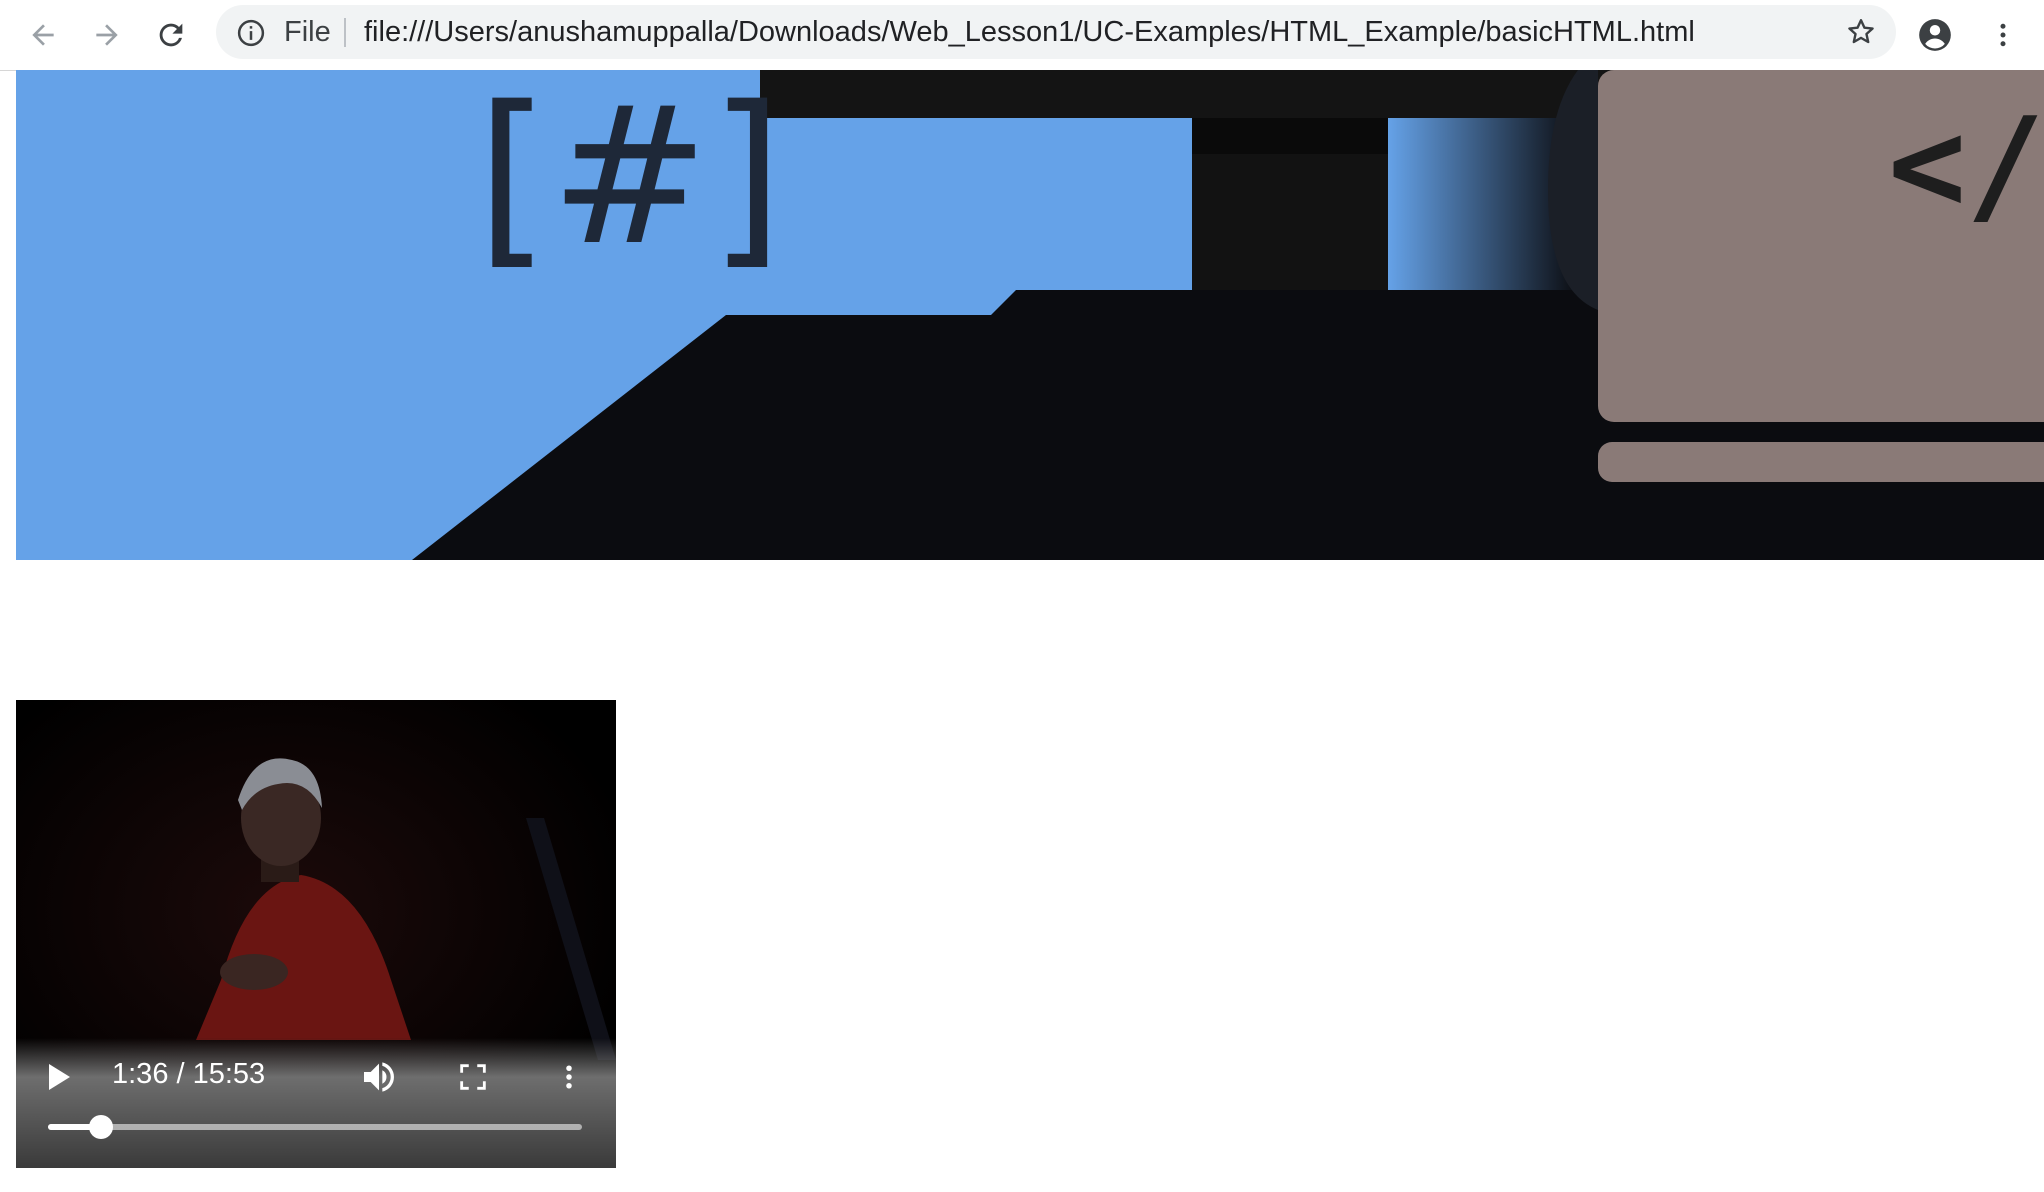  I want to click on profile-button, so click(1935, 35).